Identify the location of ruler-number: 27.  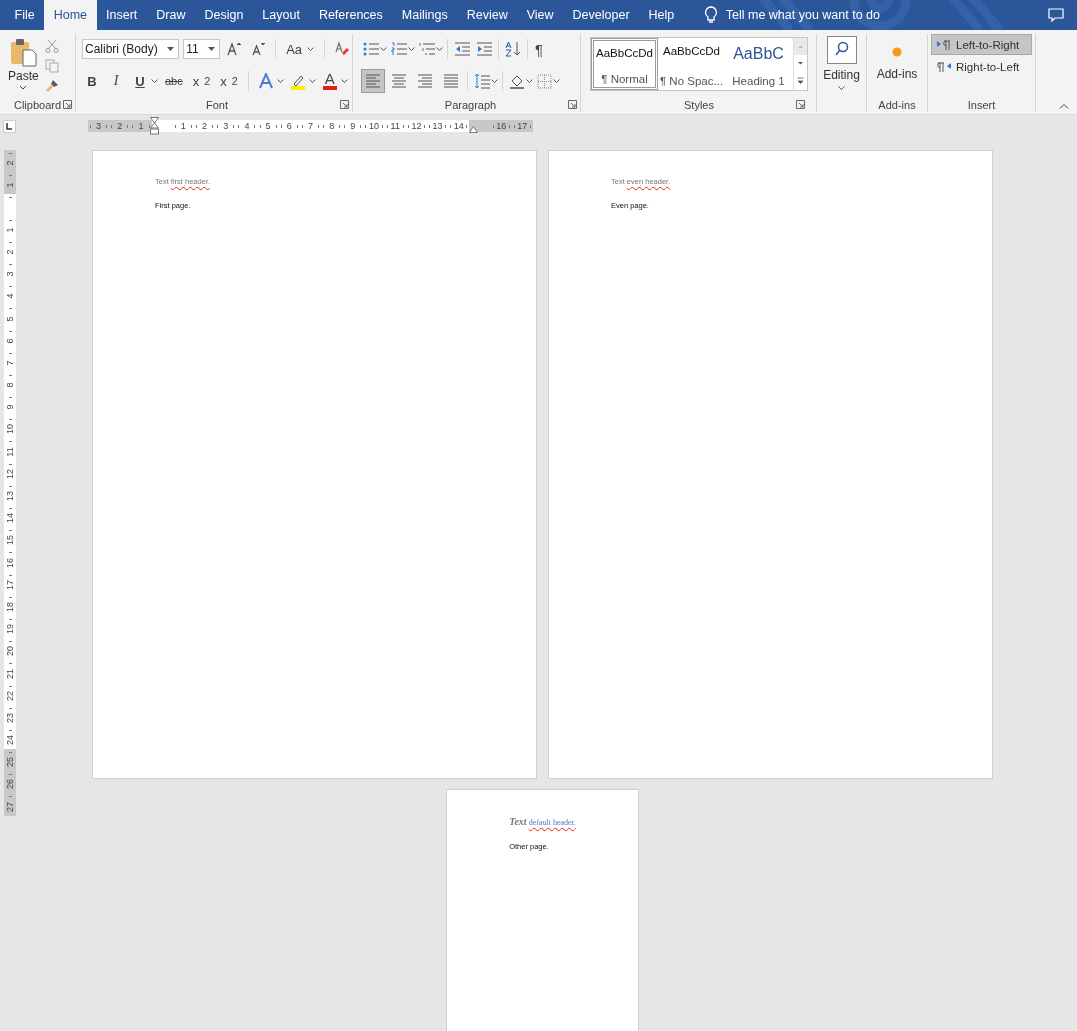
(10, 806).